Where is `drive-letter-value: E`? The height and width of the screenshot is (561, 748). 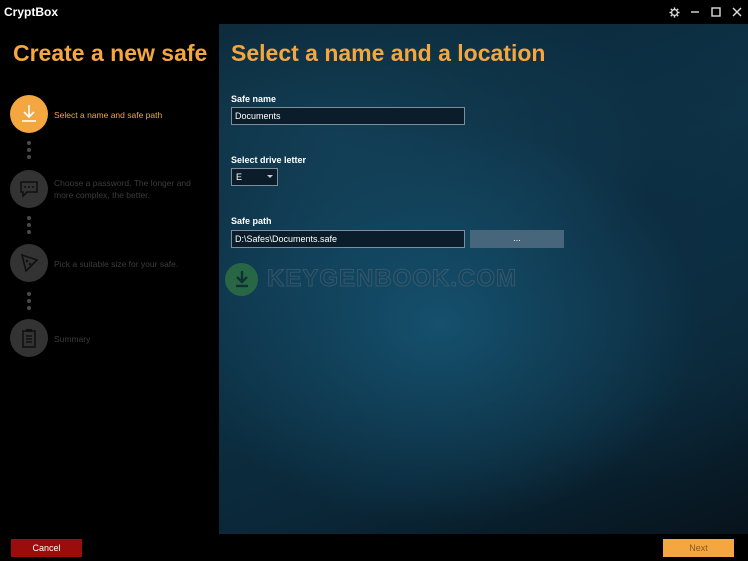
drive-letter-value: E is located at coordinates (239, 177).